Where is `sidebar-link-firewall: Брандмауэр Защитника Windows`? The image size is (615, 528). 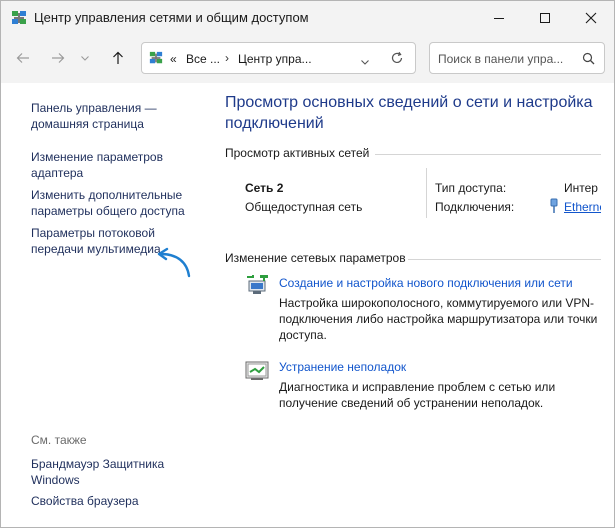
sidebar-link-firewall: Брандмауэр Защитника Windows is located at coordinates (97, 472).